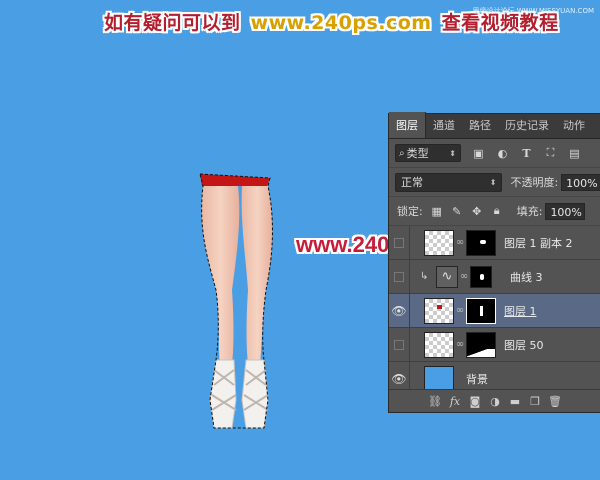 This screenshot has height=480, width=600. What do you see at coordinates (435, 401) in the screenshot?
I see `link-layers-icon: ⛓` at bounding box center [435, 401].